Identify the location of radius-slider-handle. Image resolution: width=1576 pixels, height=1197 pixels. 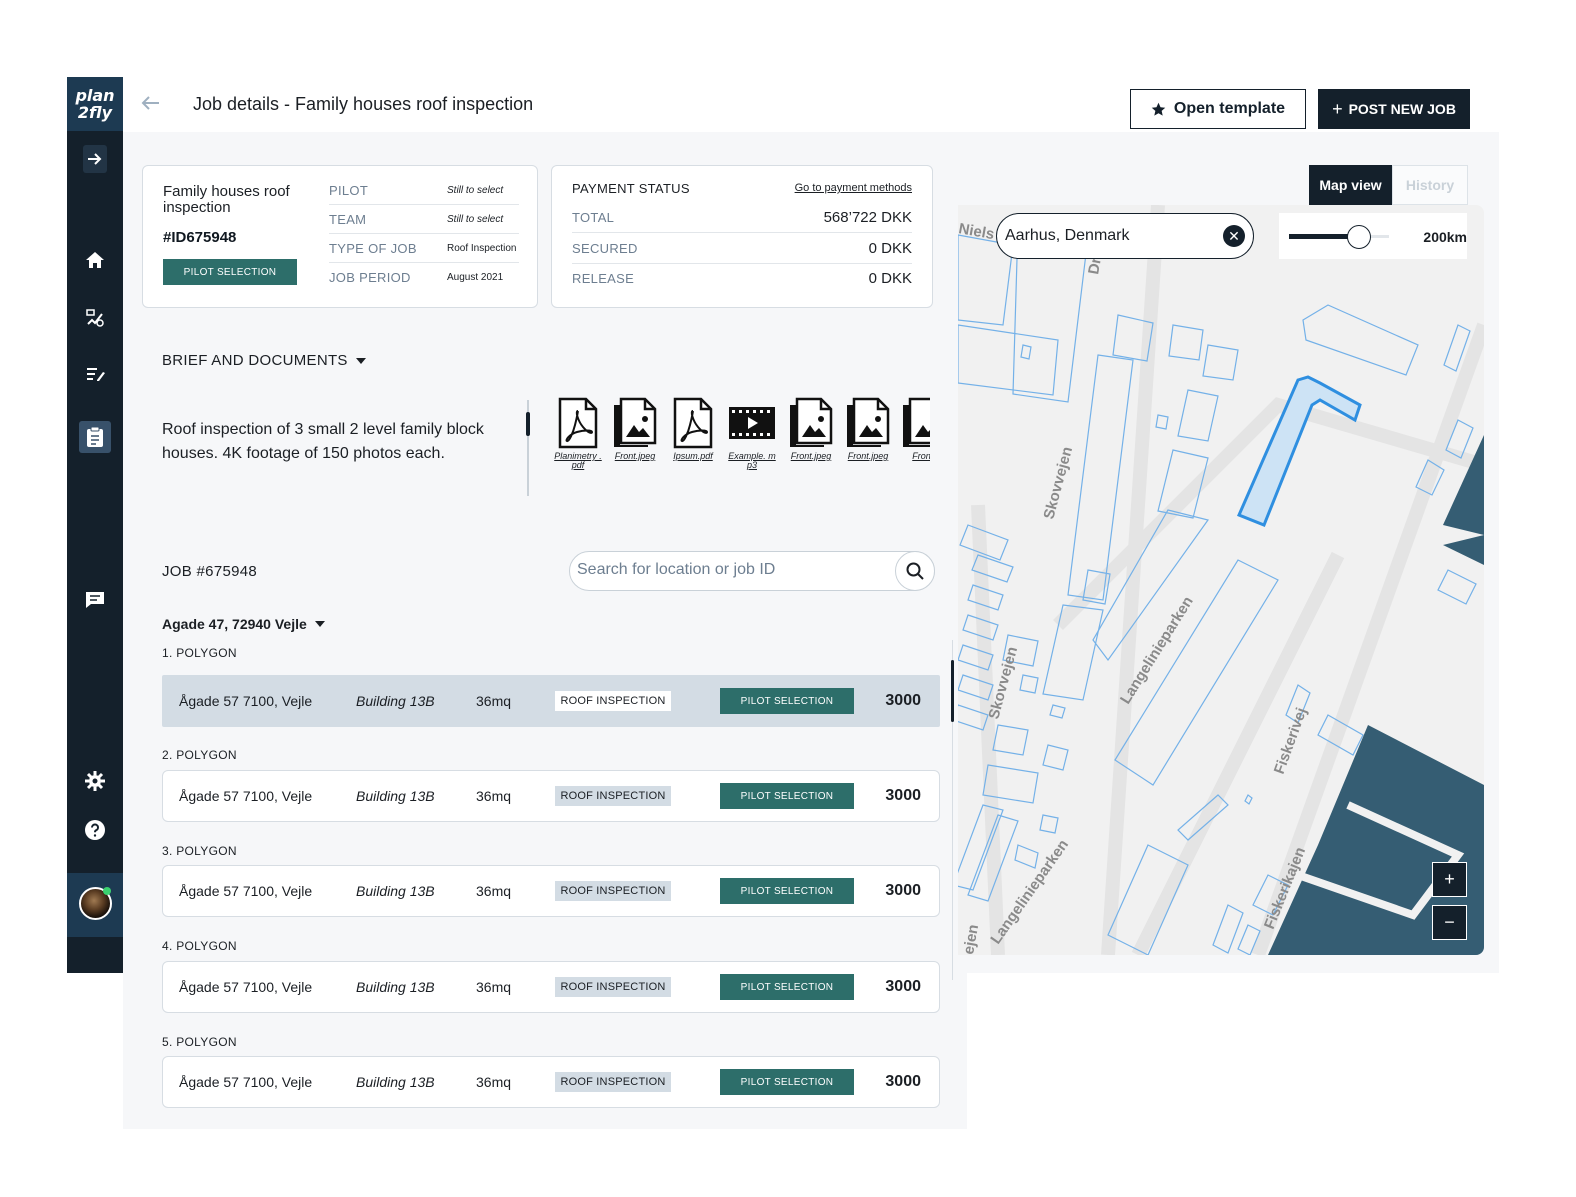
(1359, 237).